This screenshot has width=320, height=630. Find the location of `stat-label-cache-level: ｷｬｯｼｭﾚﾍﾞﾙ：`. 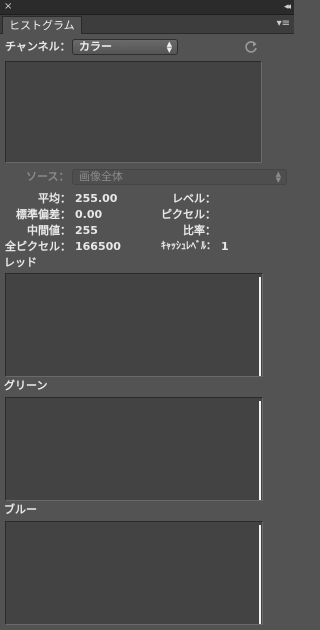

stat-label-cache-level: ｷｬｯｼｭﾚﾍﾞﾙ： is located at coordinates (188, 246).